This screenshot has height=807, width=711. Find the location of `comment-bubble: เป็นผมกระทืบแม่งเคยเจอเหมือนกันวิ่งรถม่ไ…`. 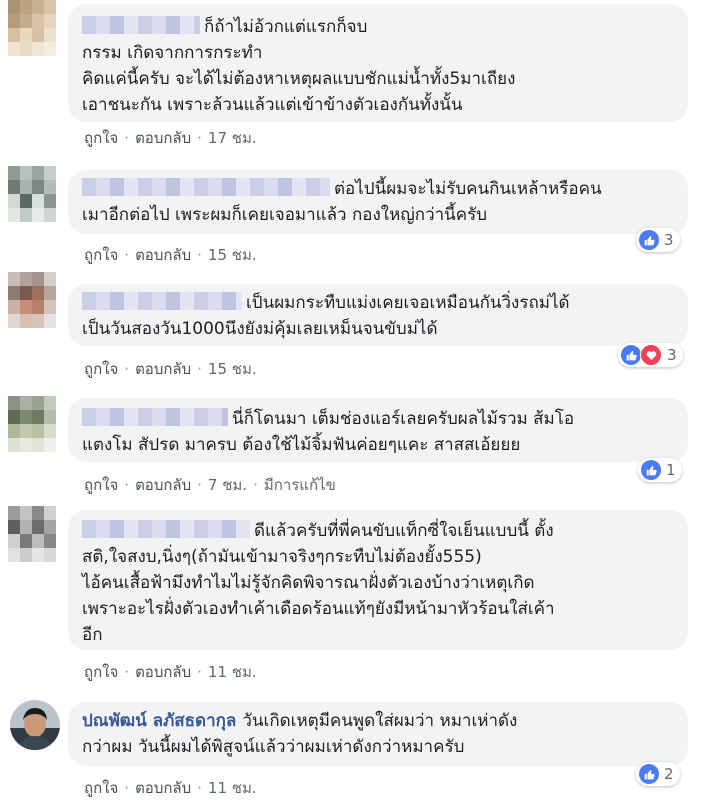

comment-bubble: เป็นผมกระทืบแม่งเคยเจอเหมือนกันวิ่งรถม่ไ… is located at coordinates (378, 315).